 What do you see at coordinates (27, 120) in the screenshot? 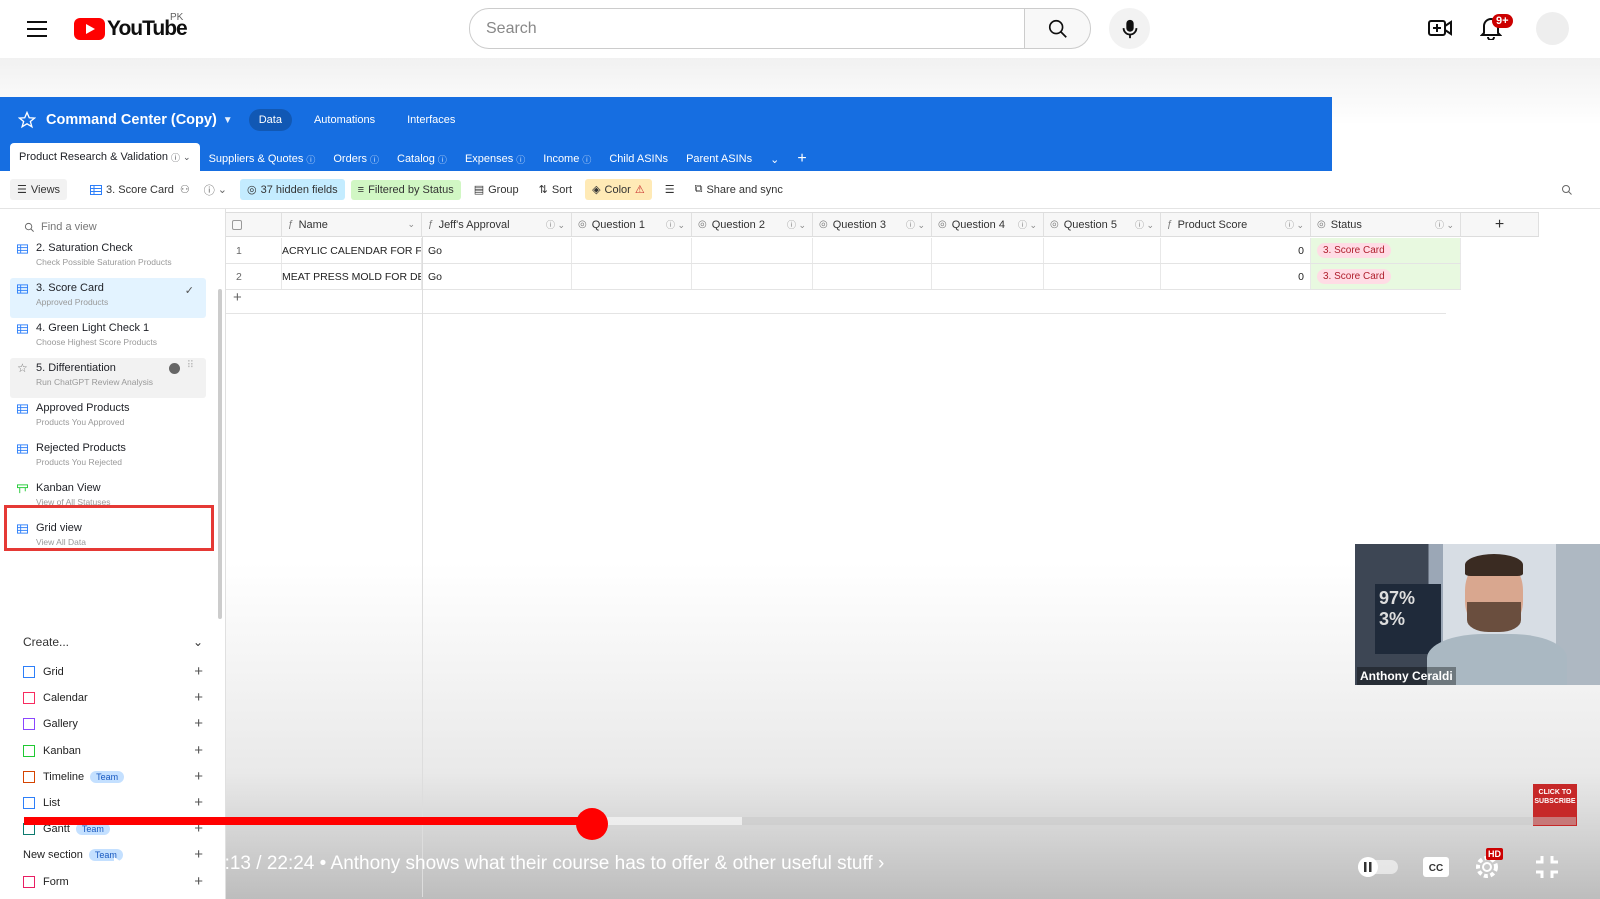
I see `star-icon` at bounding box center [27, 120].